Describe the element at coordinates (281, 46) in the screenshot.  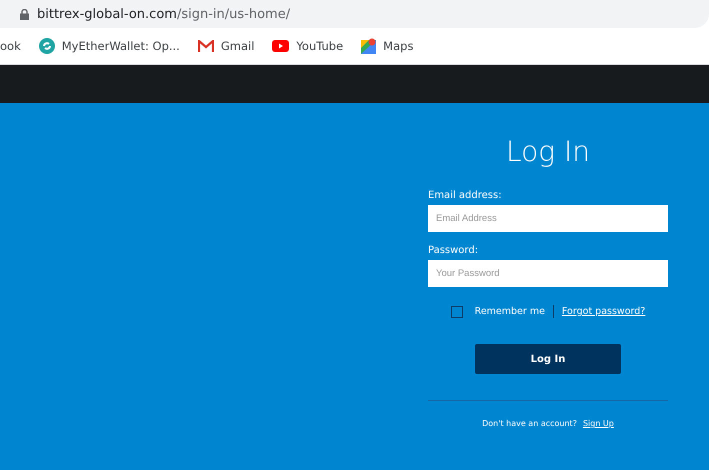
I see `play-icon` at that location.